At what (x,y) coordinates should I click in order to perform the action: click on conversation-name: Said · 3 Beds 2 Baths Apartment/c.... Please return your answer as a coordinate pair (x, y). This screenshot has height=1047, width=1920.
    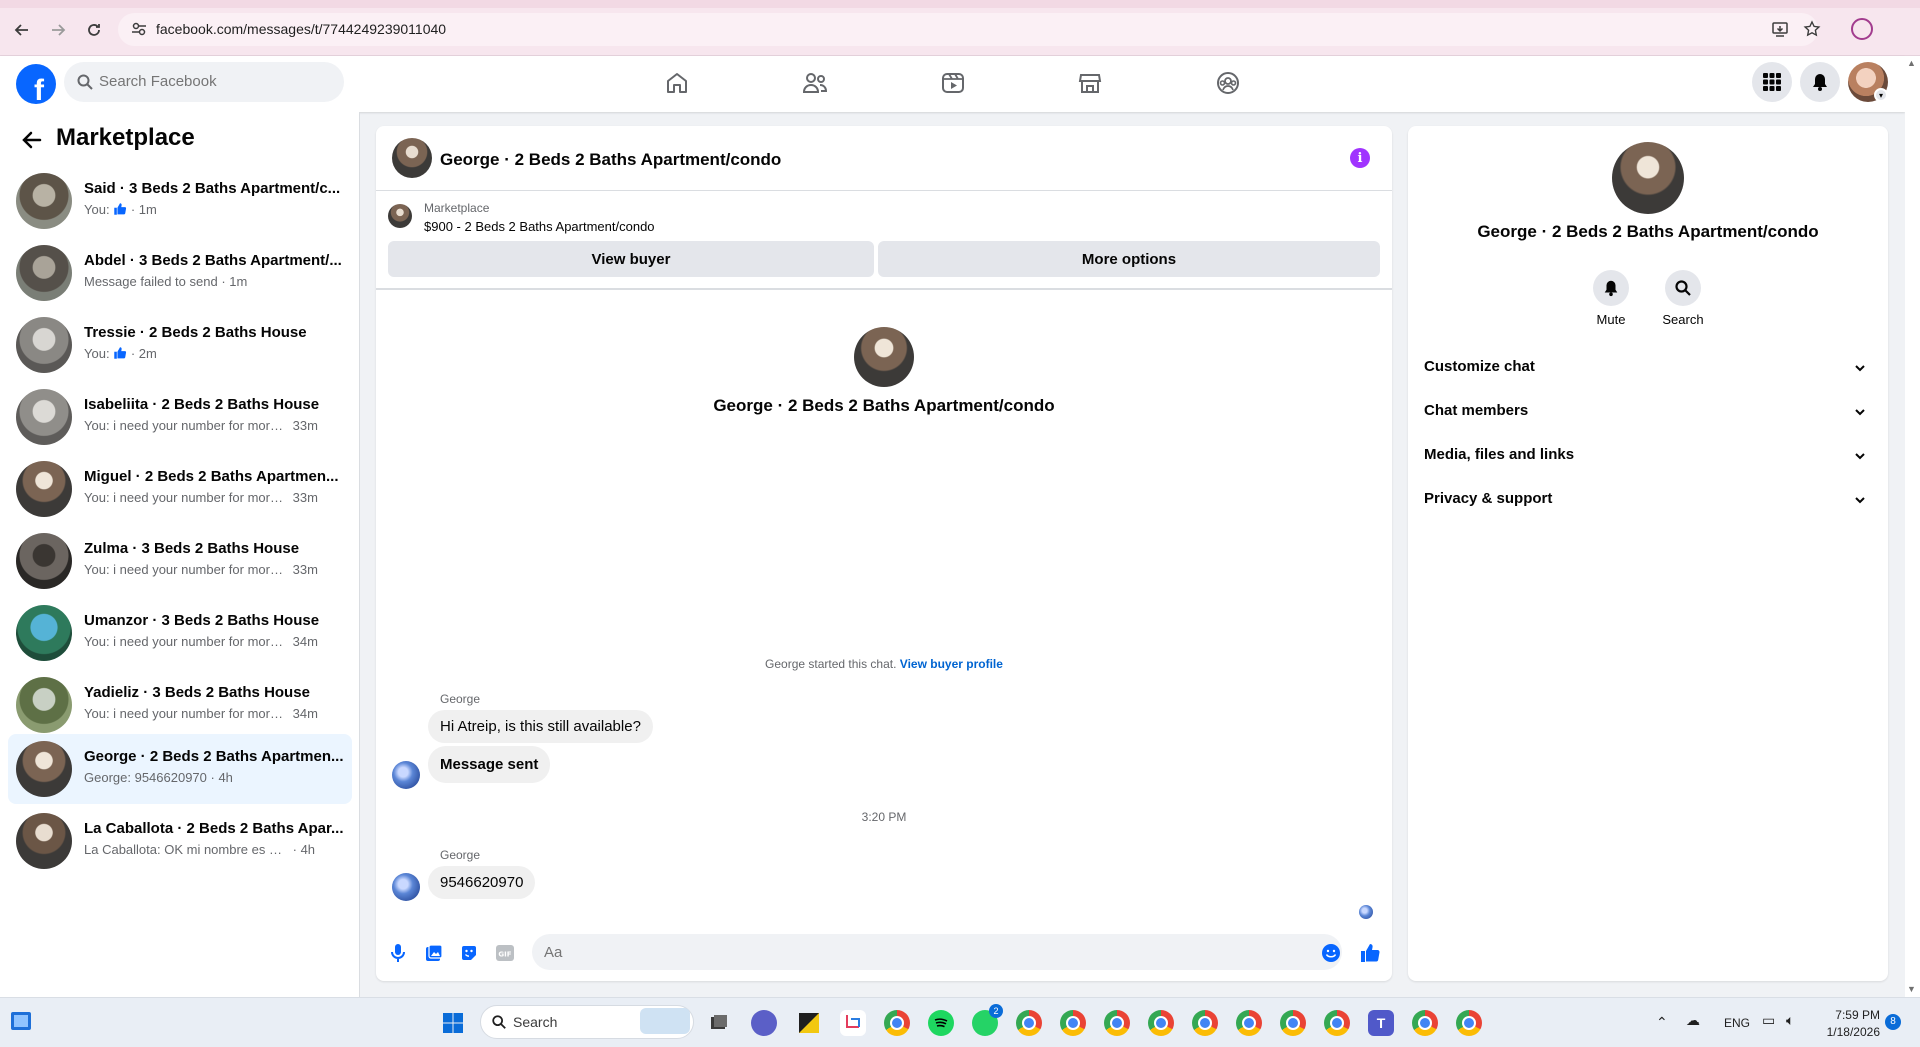
    Looking at the image, I should click on (212, 188).